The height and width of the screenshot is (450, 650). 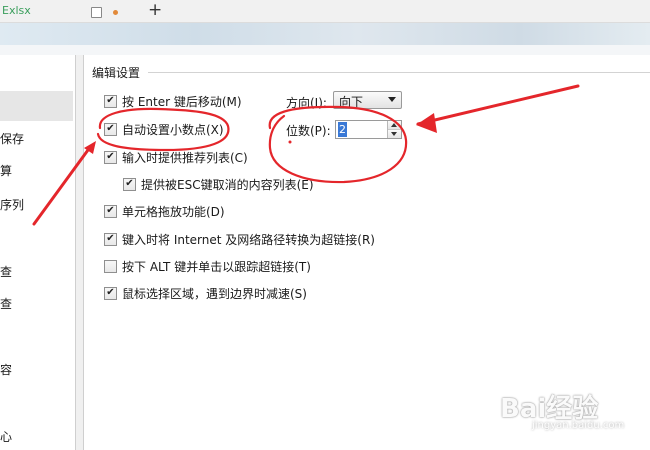 What do you see at coordinates (227, 184) in the screenshot?
I see `option-label: 提供被ESC键取消的内容列表(E)` at bounding box center [227, 184].